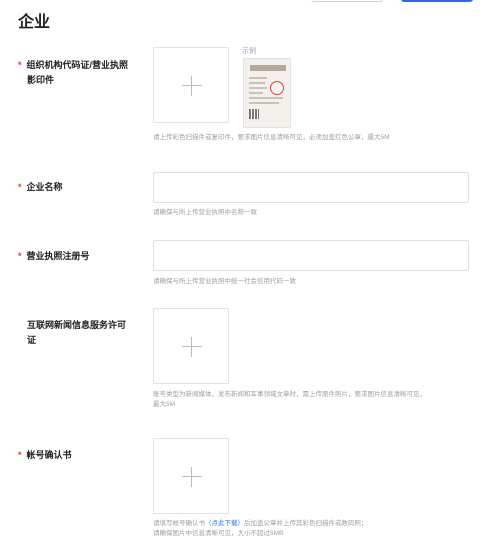 The height and width of the screenshot is (544, 500). What do you see at coordinates (437, 1) in the screenshot?
I see `primary-button` at bounding box center [437, 1].